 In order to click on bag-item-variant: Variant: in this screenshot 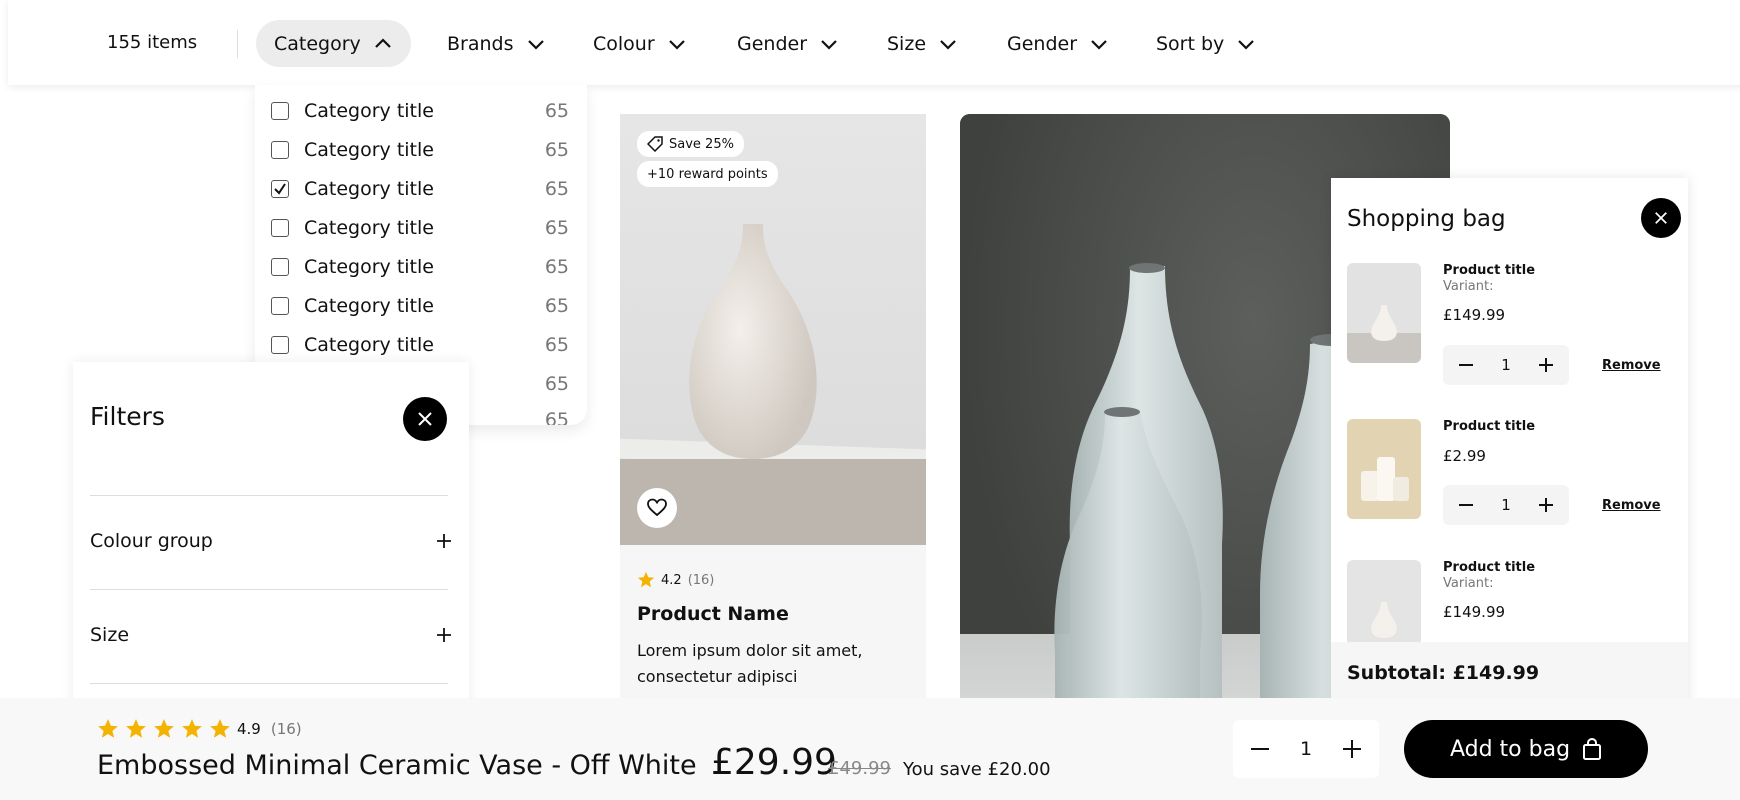, I will do `click(1468, 583)`.